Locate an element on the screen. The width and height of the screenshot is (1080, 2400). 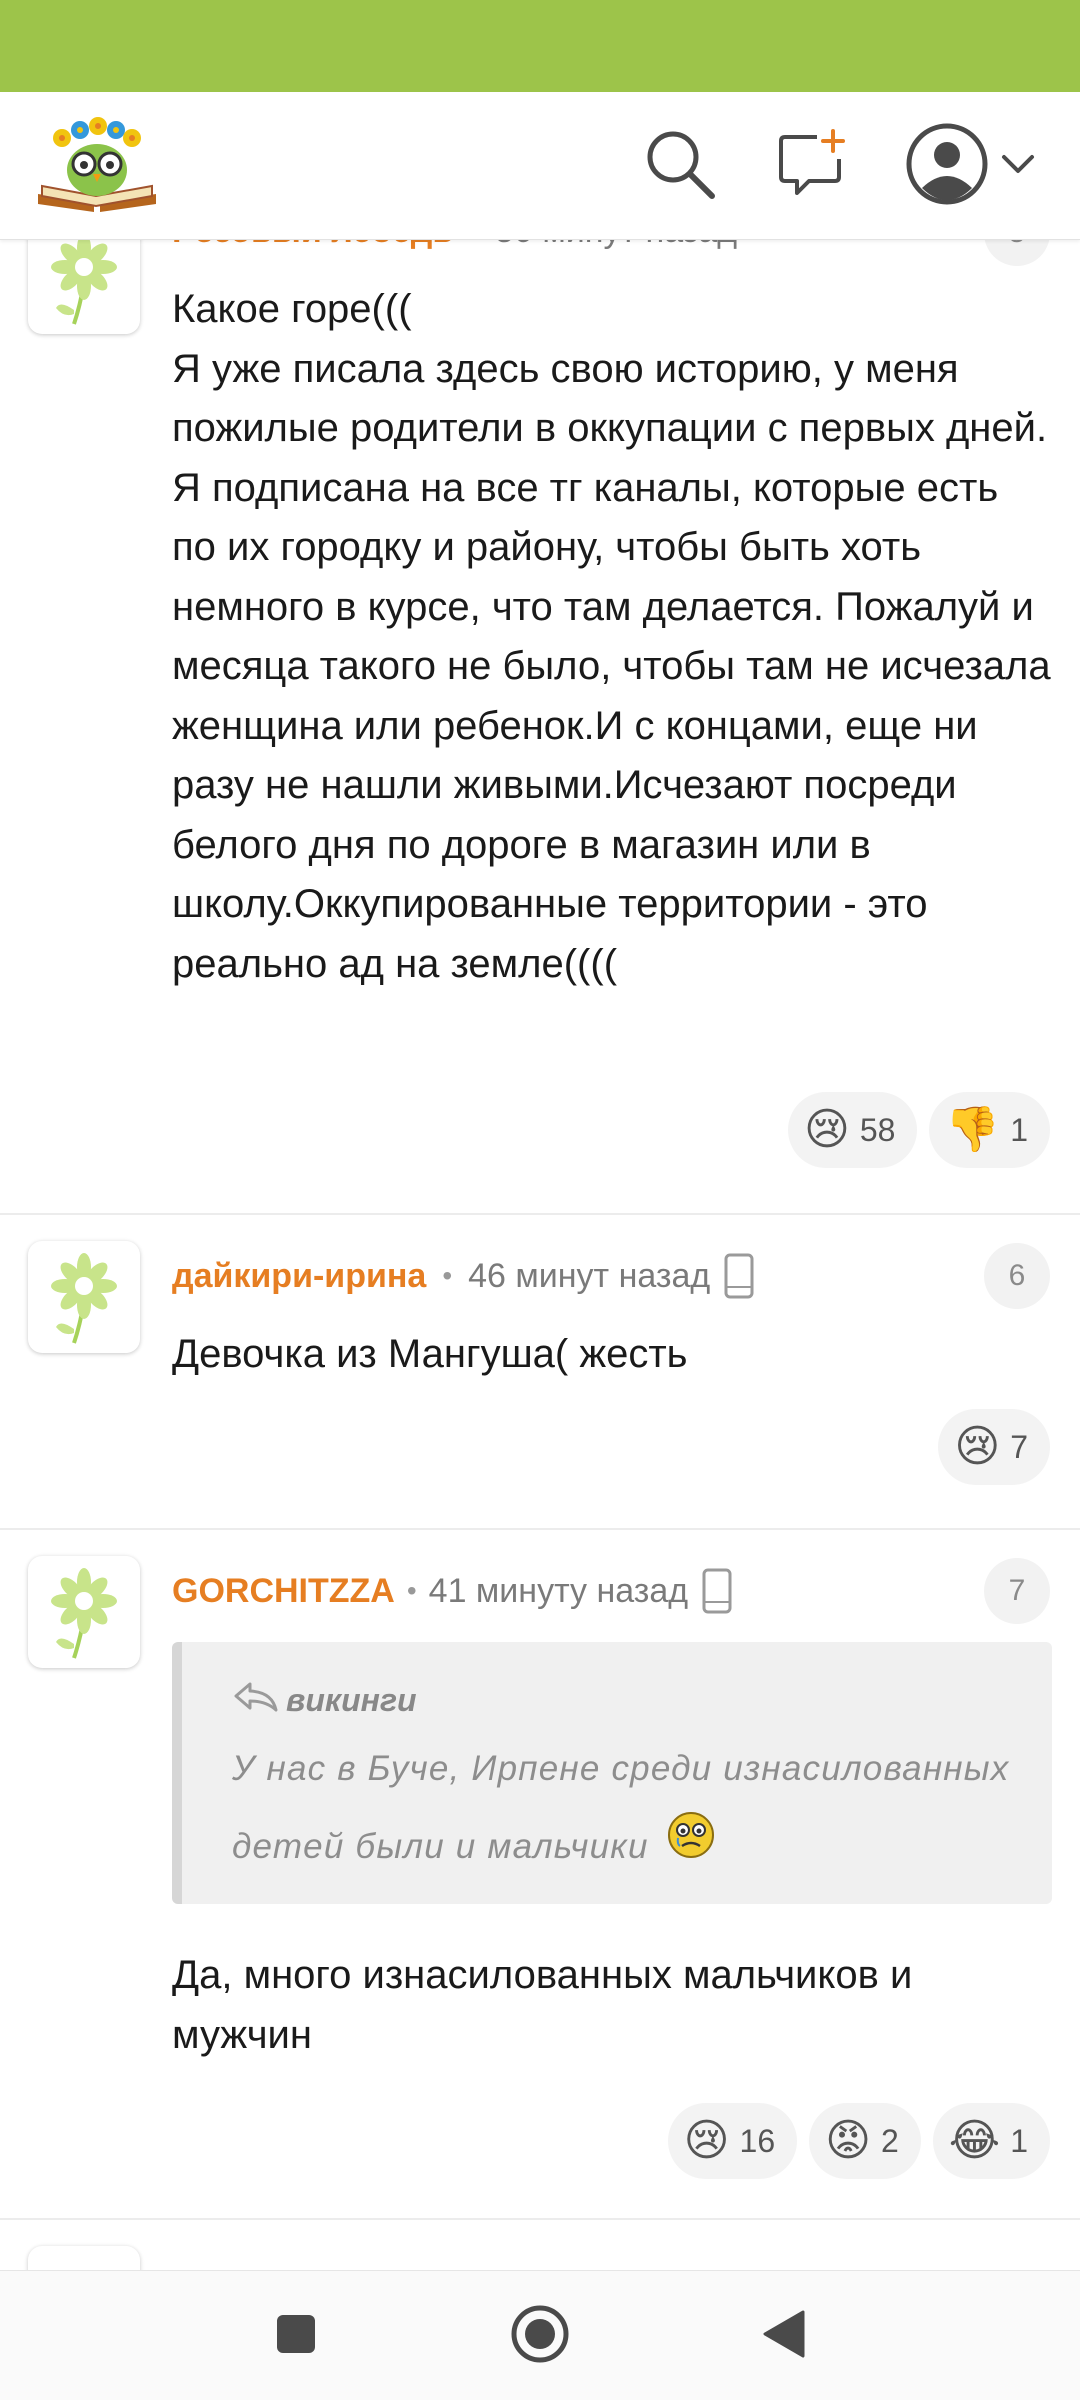
compose-button is located at coordinates (812, 166).